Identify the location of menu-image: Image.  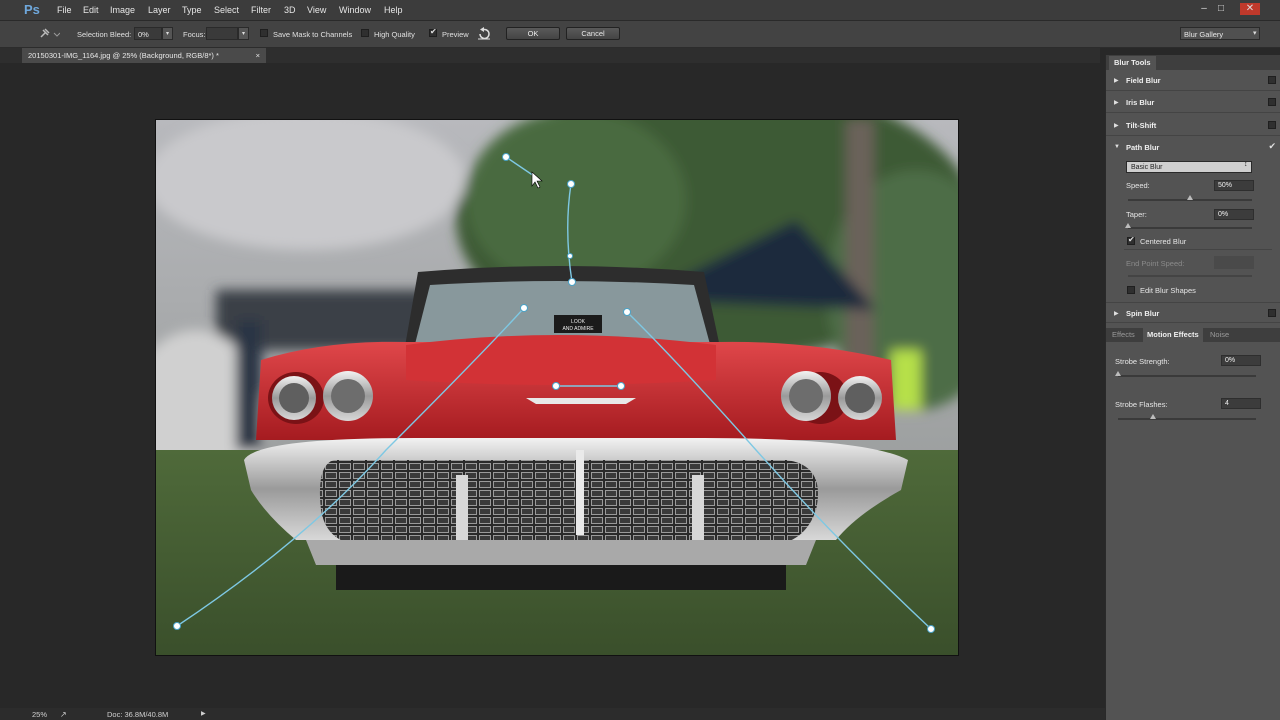
(122, 10).